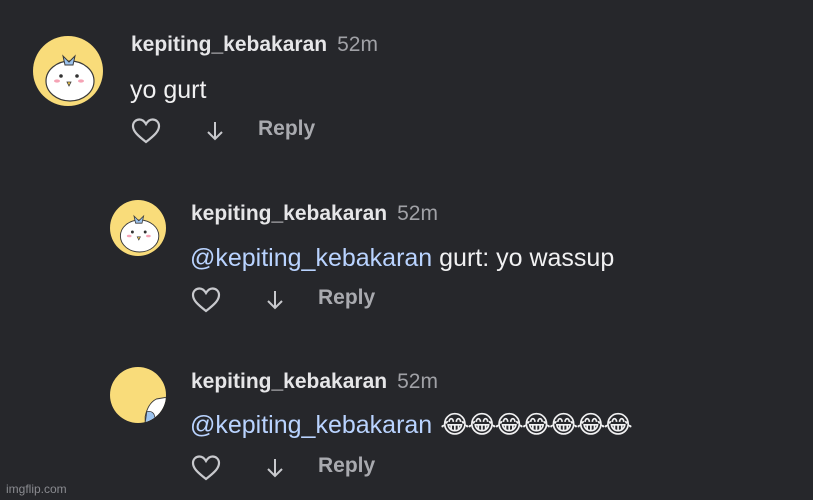  I want to click on comment-text: @kepiting_kebakaran gurt: yo wassup, so click(402, 258).